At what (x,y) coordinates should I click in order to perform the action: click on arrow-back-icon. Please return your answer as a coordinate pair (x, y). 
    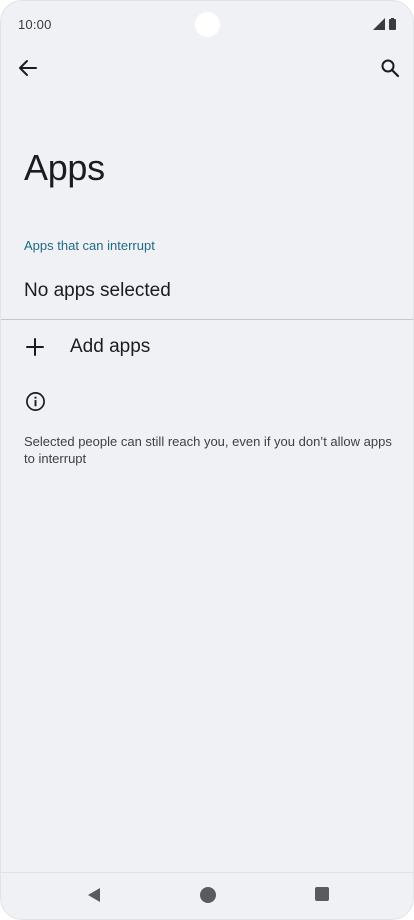
    Looking at the image, I should click on (28, 68).